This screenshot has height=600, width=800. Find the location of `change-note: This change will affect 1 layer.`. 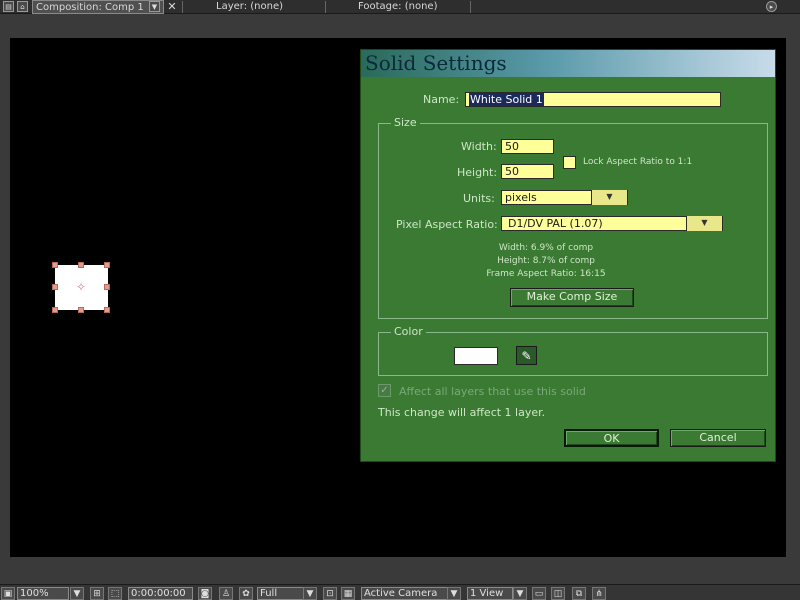

change-note: This change will affect 1 layer. is located at coordinates (462, 412).